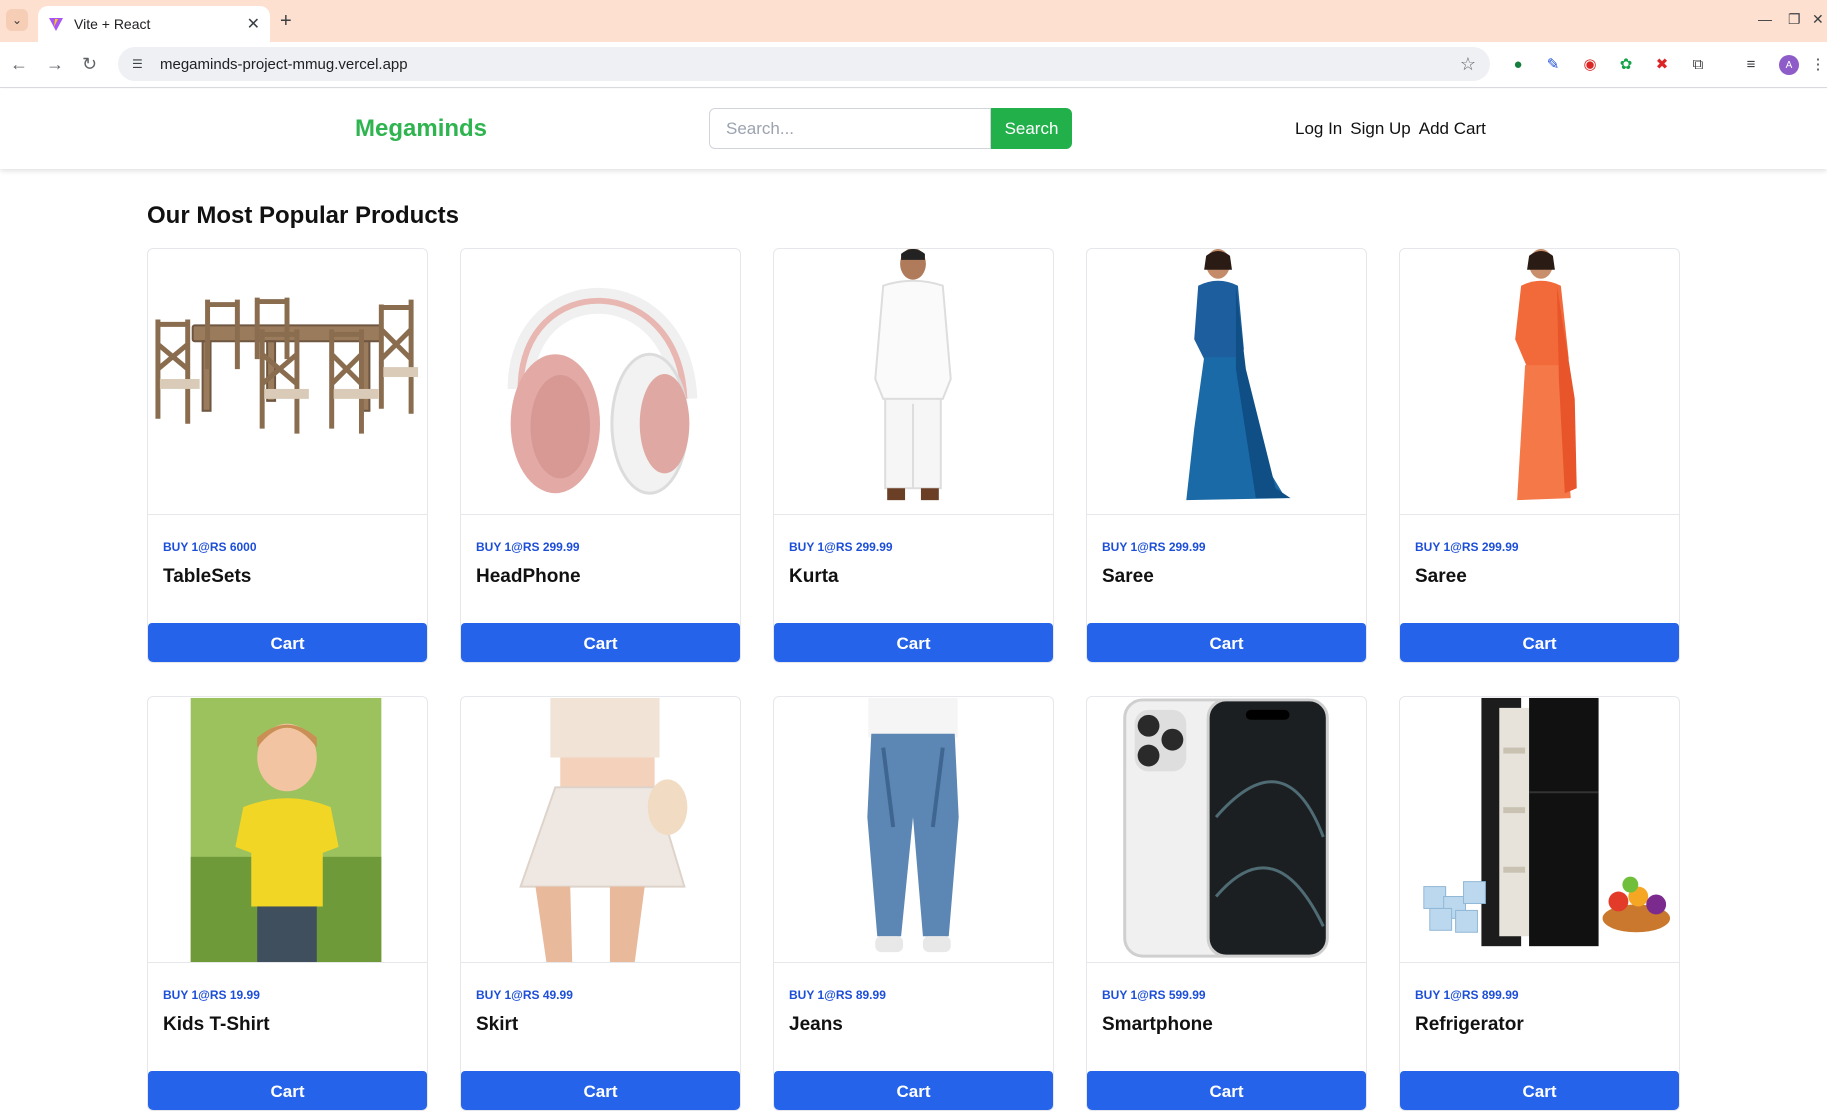 Image resolution: width=1827 pixels, height=1111 pixels. I want to click on product-price: Buy 1@Rs 89.99, so click(837, 995).